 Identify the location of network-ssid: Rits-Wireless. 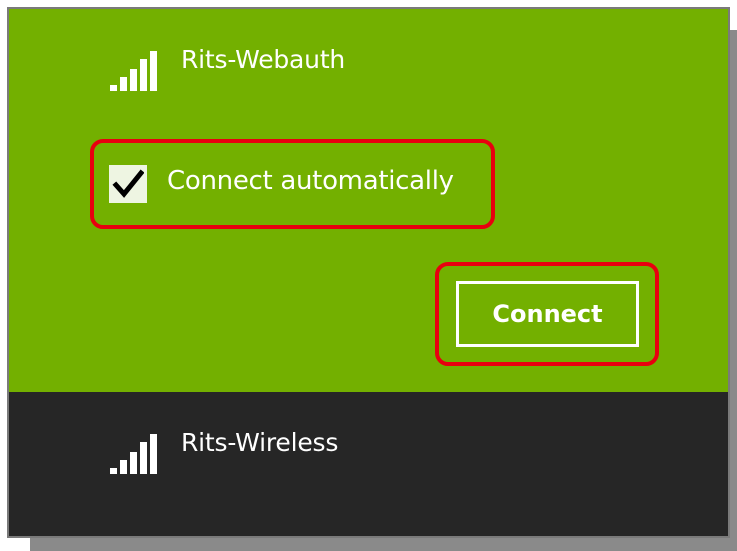
(260, 442).